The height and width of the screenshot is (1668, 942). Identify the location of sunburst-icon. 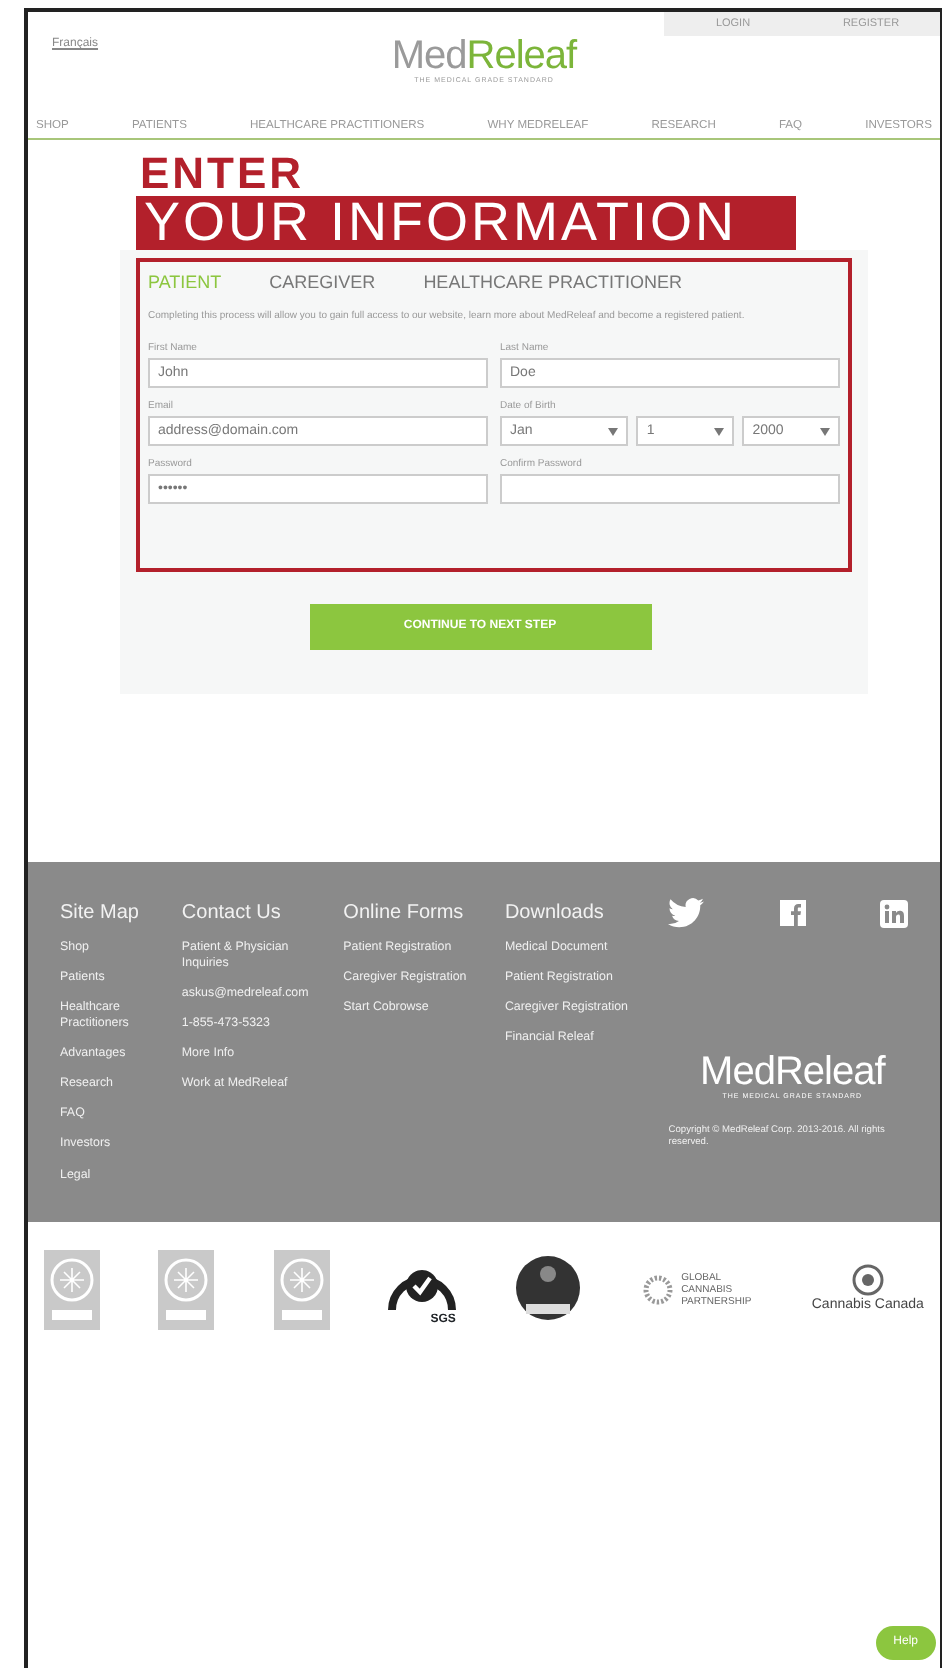
(657, 1290).